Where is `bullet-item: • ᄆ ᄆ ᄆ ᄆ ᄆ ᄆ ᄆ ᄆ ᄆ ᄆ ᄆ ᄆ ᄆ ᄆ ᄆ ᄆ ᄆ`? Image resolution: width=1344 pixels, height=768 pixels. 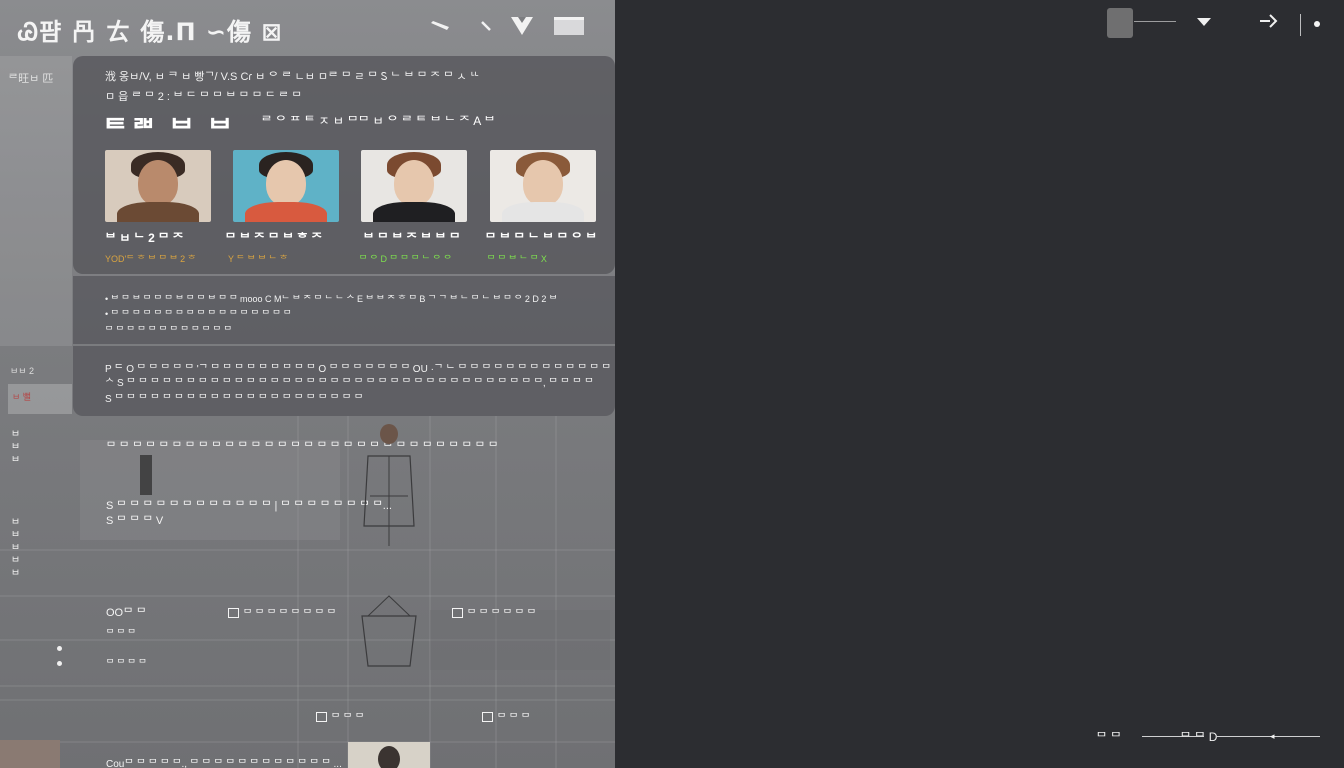
bullet-item: • ᄆ ᄆ ᄆ ᄆ ᄆ ᄆ ᄆ ᄆ ᄆ ᄆ ᄆ ᄆ ᄆ ᄆ ᄆ ᄆ ᄆ is located at coordinates (198, 314).